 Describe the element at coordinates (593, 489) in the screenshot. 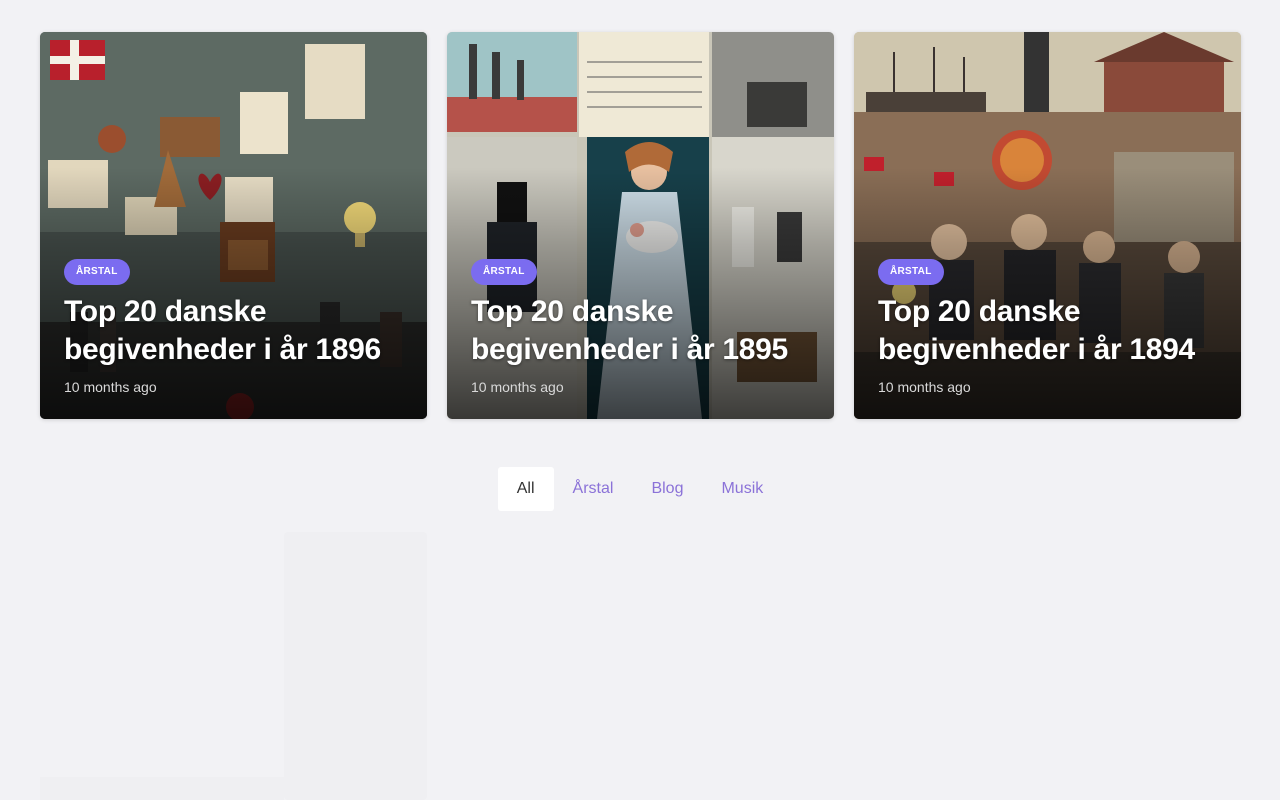

I see `tab-arstal: Årstal` at that location.